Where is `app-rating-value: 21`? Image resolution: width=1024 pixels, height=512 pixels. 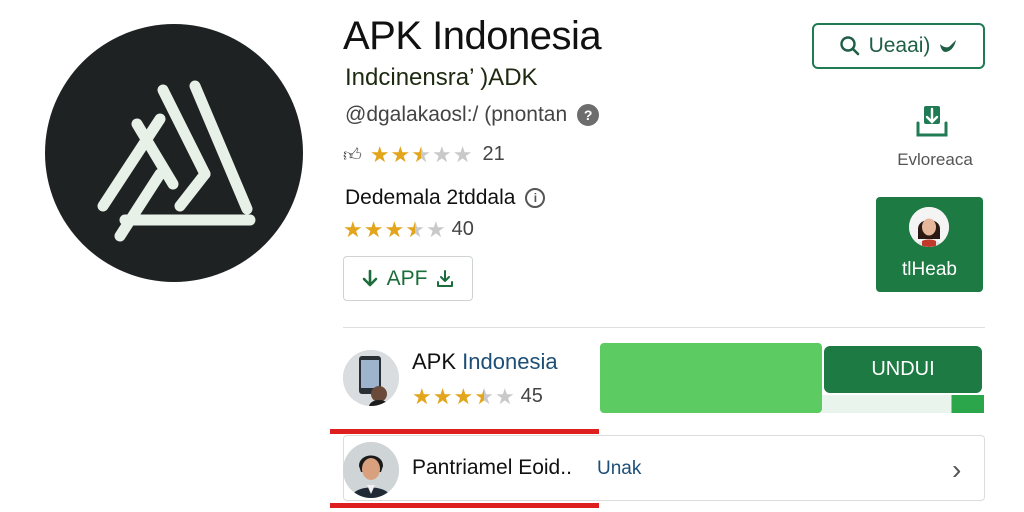
app-rating-value: 21 is located at coordinates (493, 154).